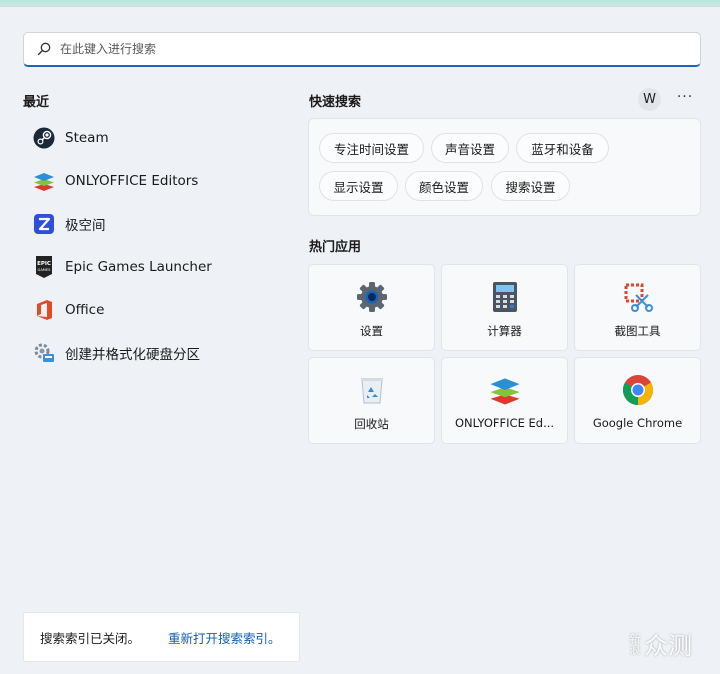  What do you see at coordinates (87, 137) in the screenshot?
I see `recent-item-label: Steam` at bounding box center [87, 137].